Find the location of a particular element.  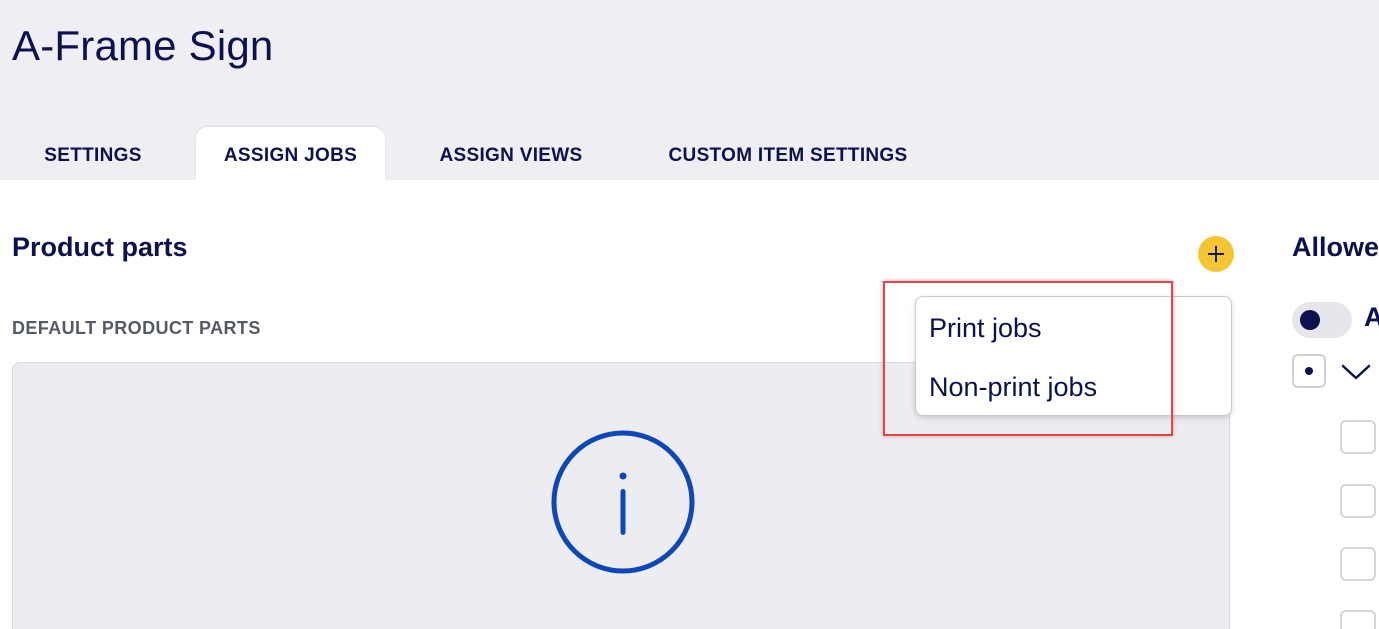

select-all-checkbox is located at coordinates (1309, 371).